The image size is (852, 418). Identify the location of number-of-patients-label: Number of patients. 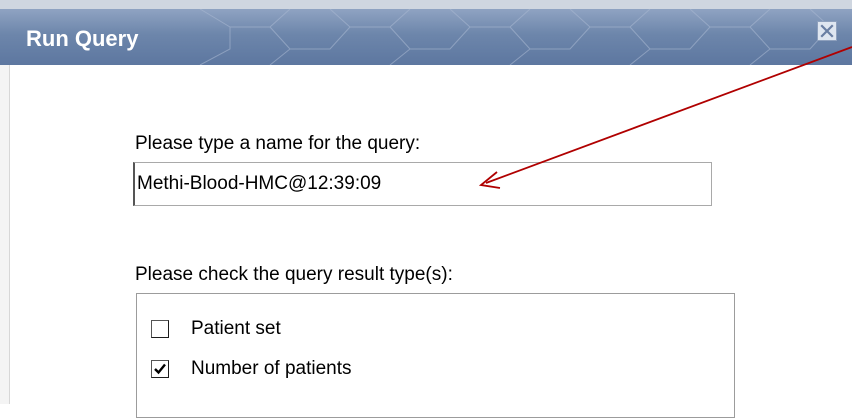
(271, 368).